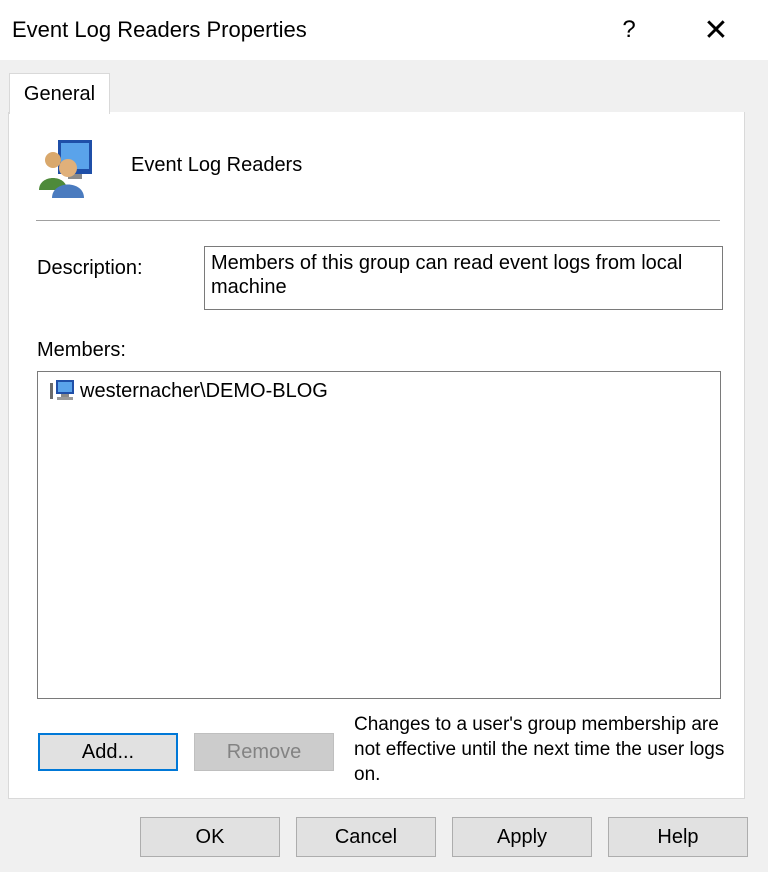 The image size is (768, 872). Describe the element at coordinates (678, 837) in the screenshot. I see `help-button: Help` at that location.